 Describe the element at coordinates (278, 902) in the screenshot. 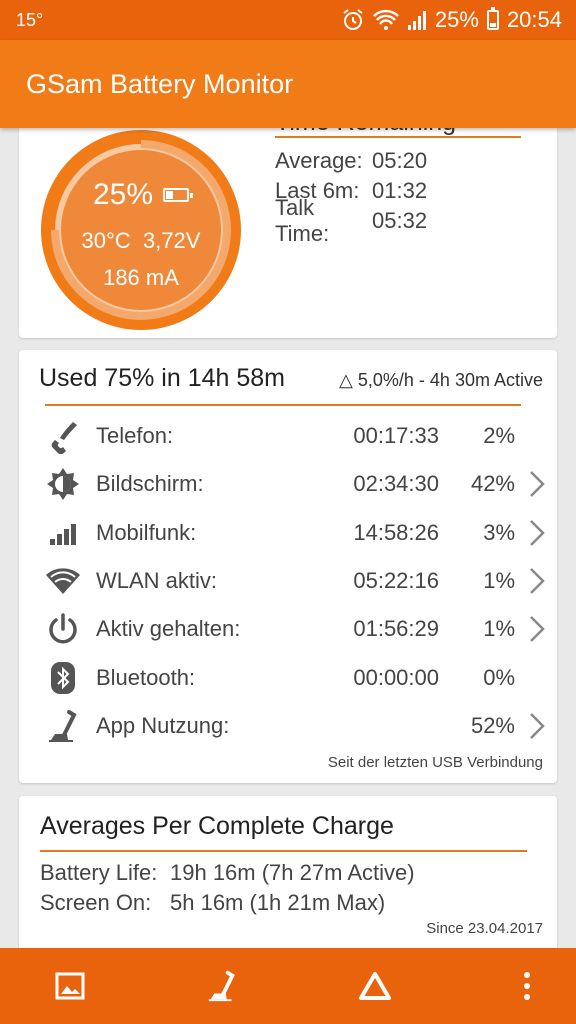

I see `row-value: 5h 16m (1h 21m Max)` at that location.